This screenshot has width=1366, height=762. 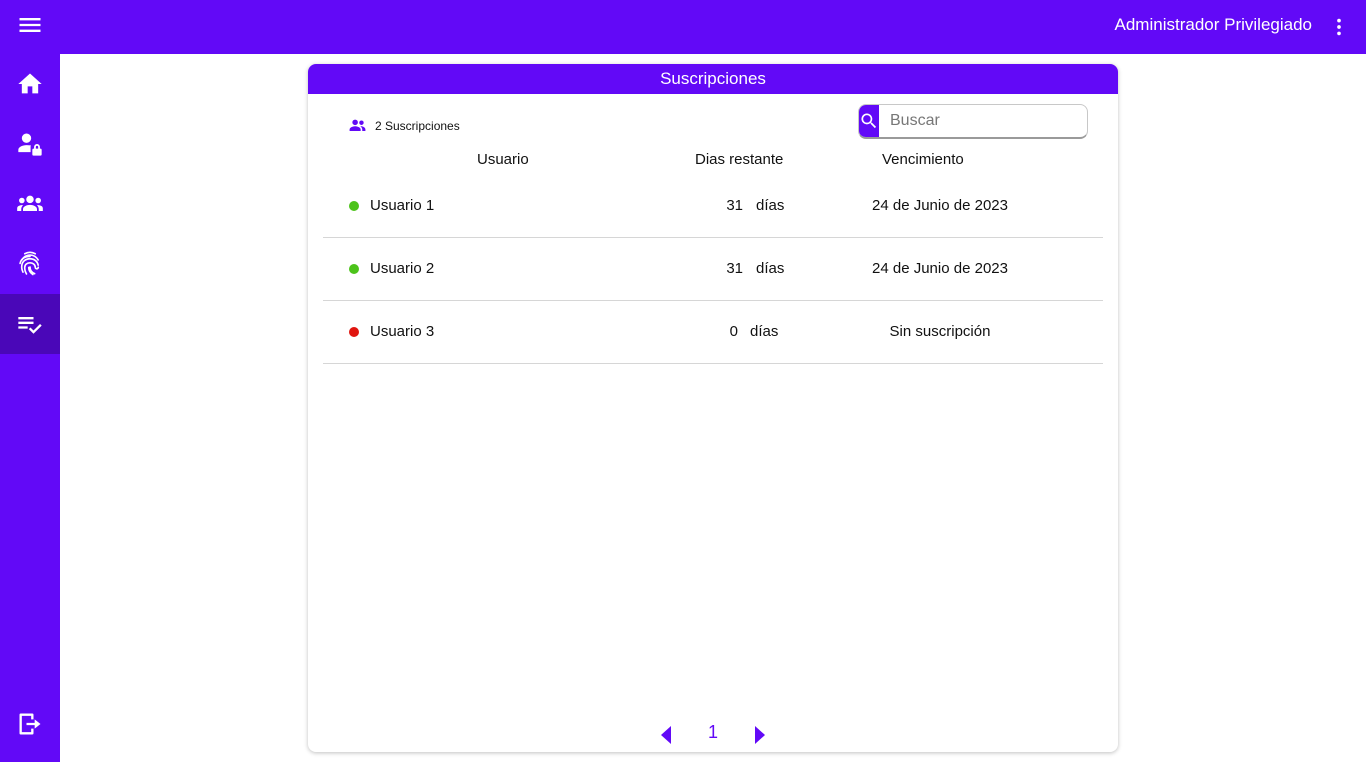 What do you see at coordinates (713, 206) in the screenshot?
I see `table-row: Usuario 1 31 días 24 de Junio de 2023` at bounding box center [713, 206].